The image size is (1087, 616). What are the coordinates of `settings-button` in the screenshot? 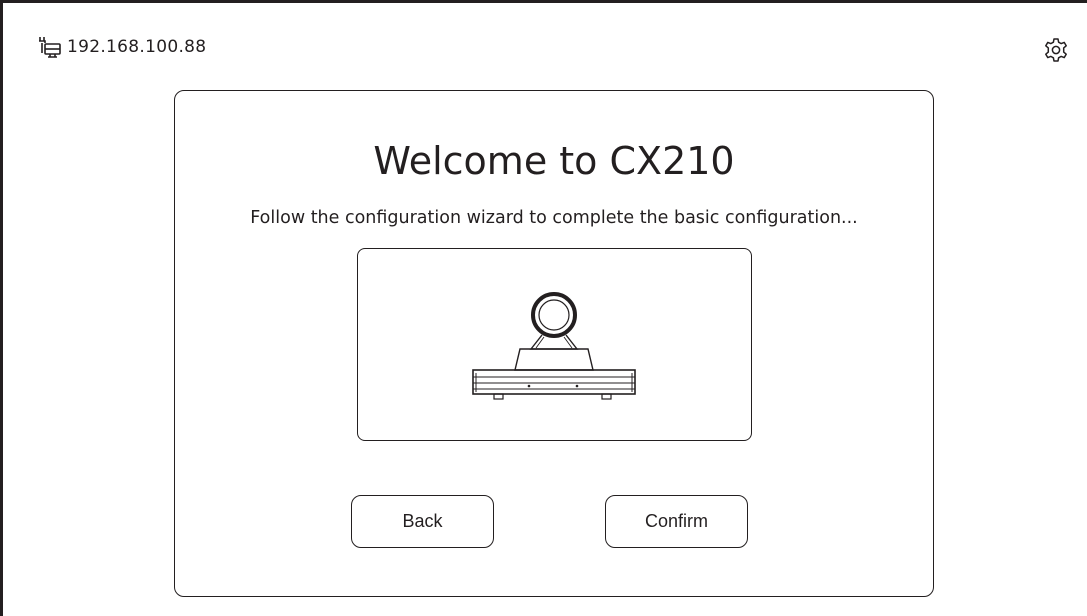 It's located at (1056, 50).